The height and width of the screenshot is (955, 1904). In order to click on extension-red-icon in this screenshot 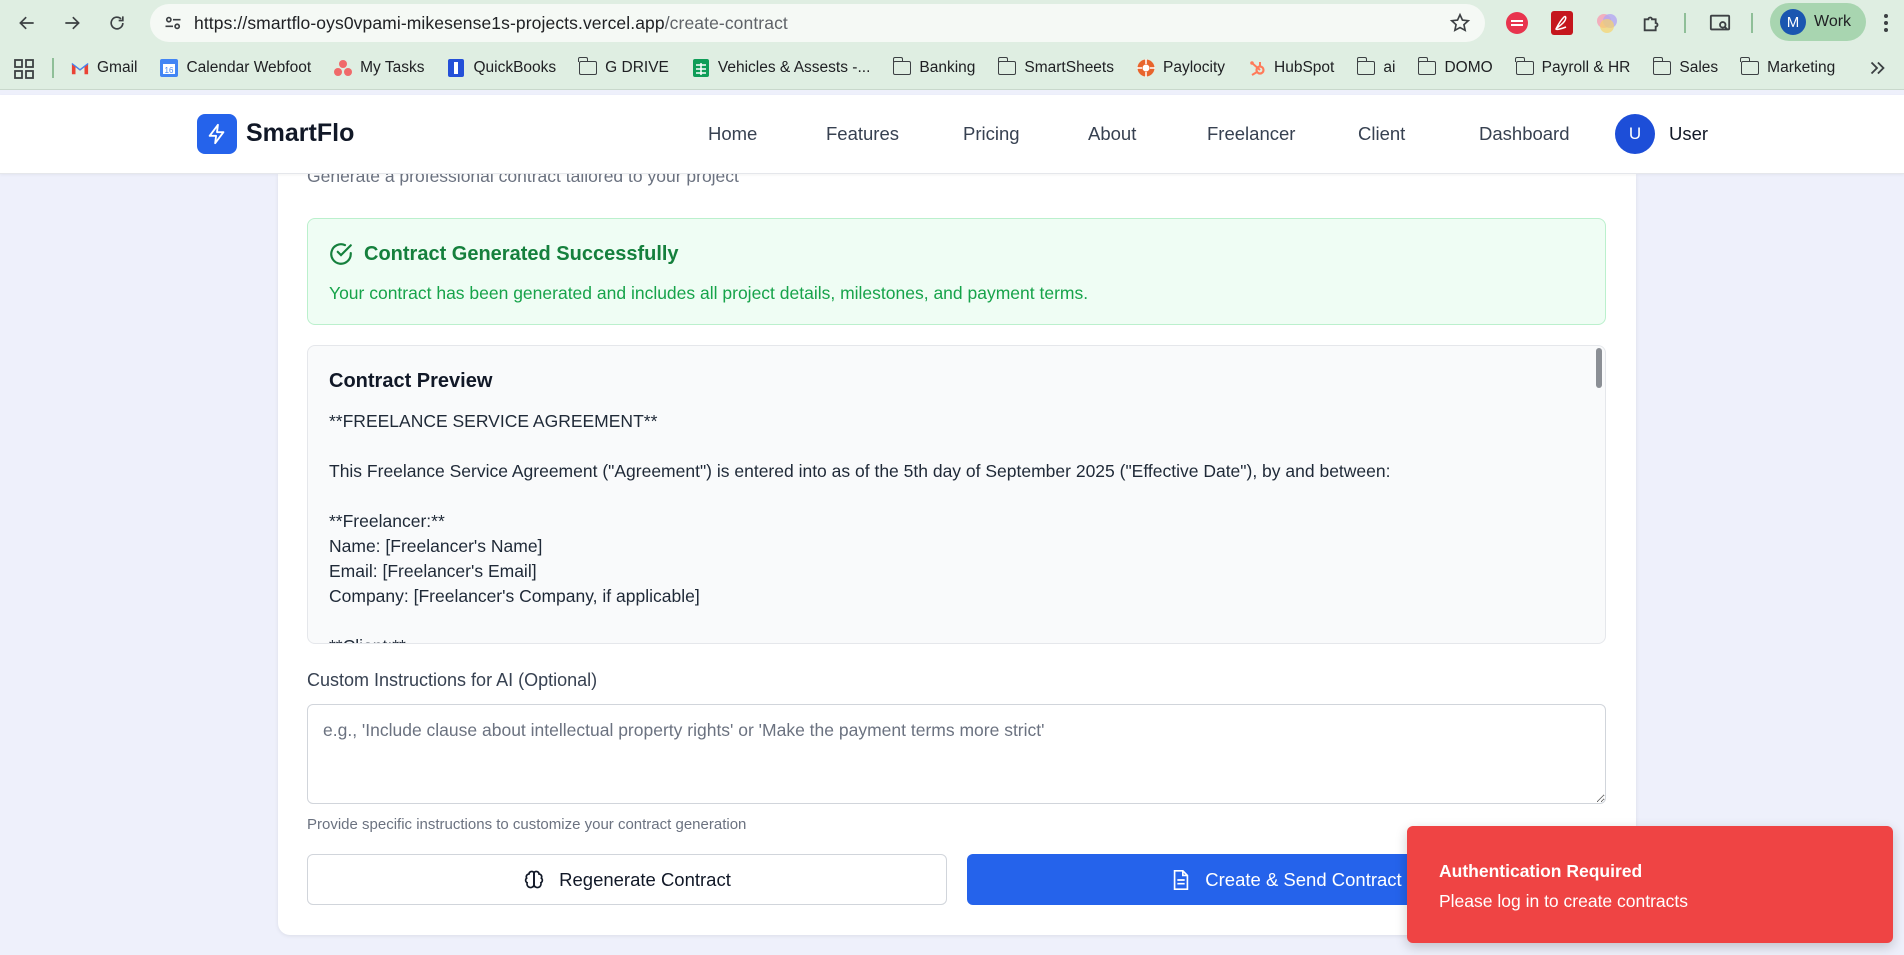, I will do `click(1517, 23)`.